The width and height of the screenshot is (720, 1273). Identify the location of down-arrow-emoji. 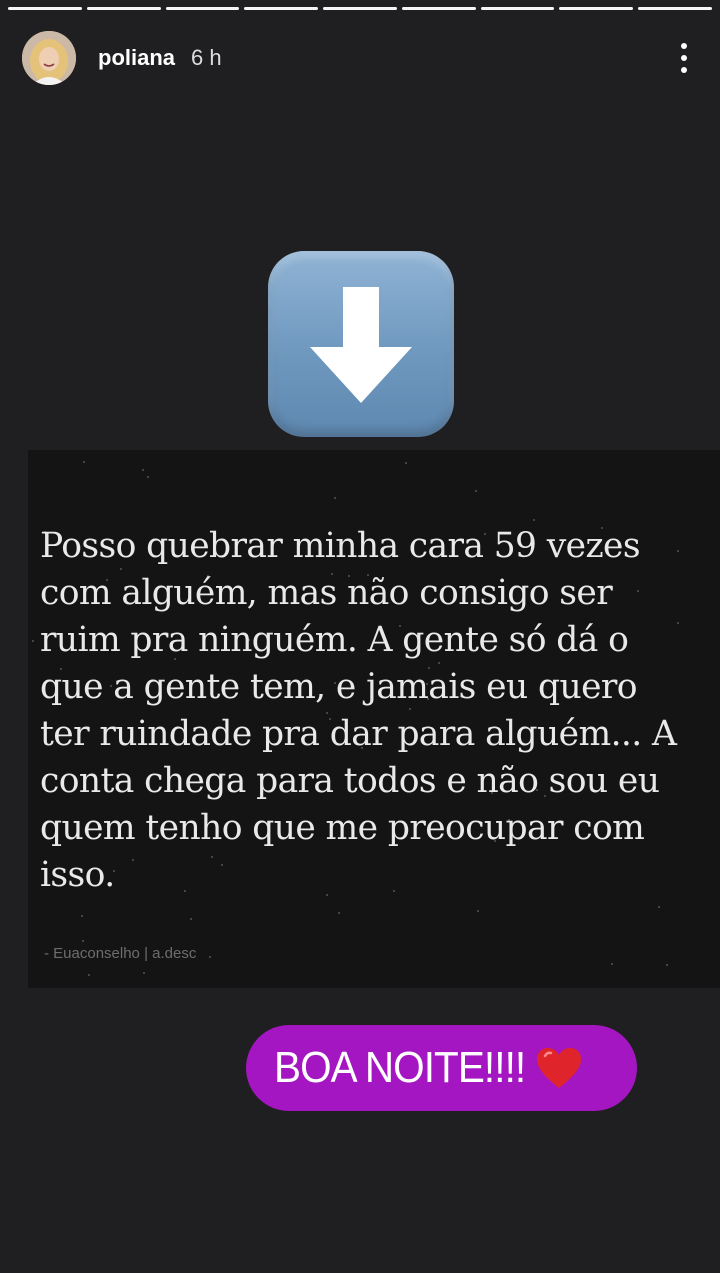
(361, 344).